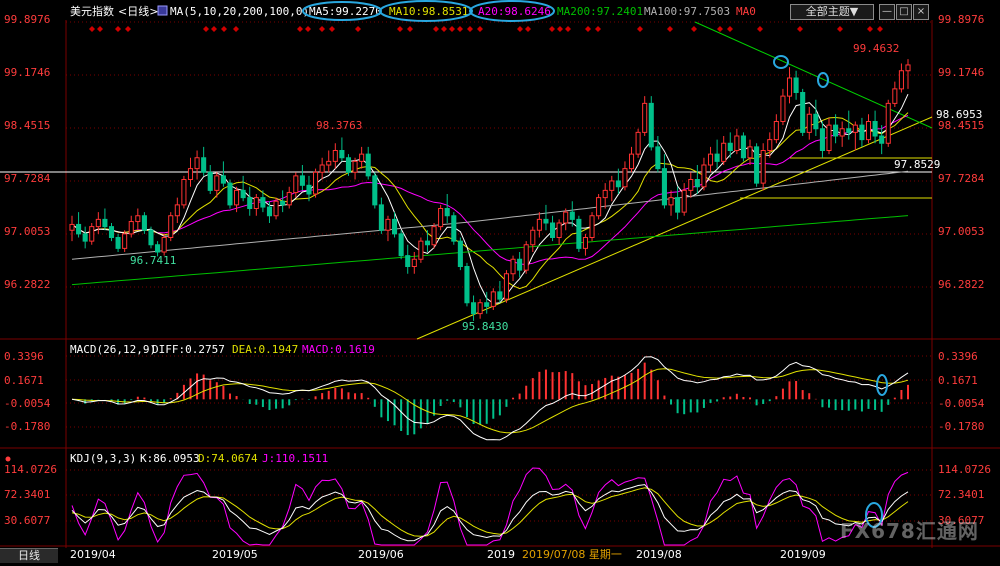 This screenshot has width=1000, height=566. What do you see at coordinates (887, 12) in the screenshot?
I see `minimize-button: —` at bounding box center [887, 12].